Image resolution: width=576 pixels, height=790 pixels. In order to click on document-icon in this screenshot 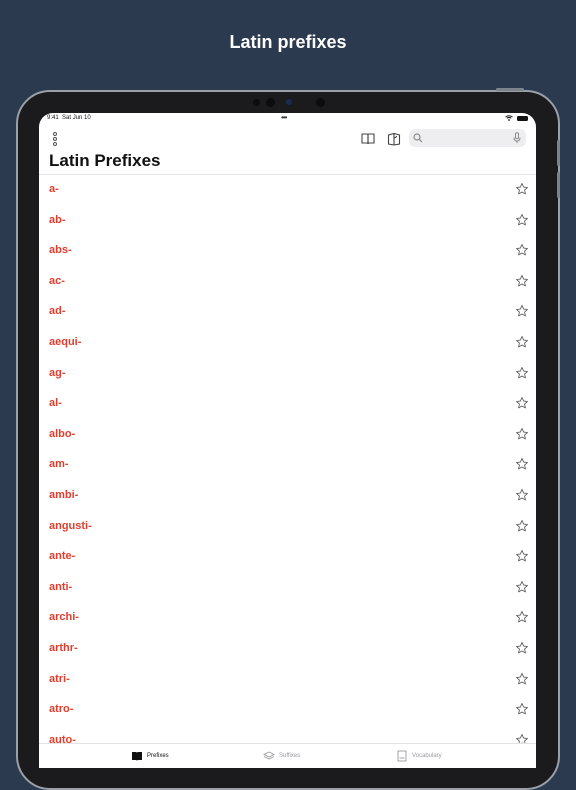, I will do `click(402, 756)`.